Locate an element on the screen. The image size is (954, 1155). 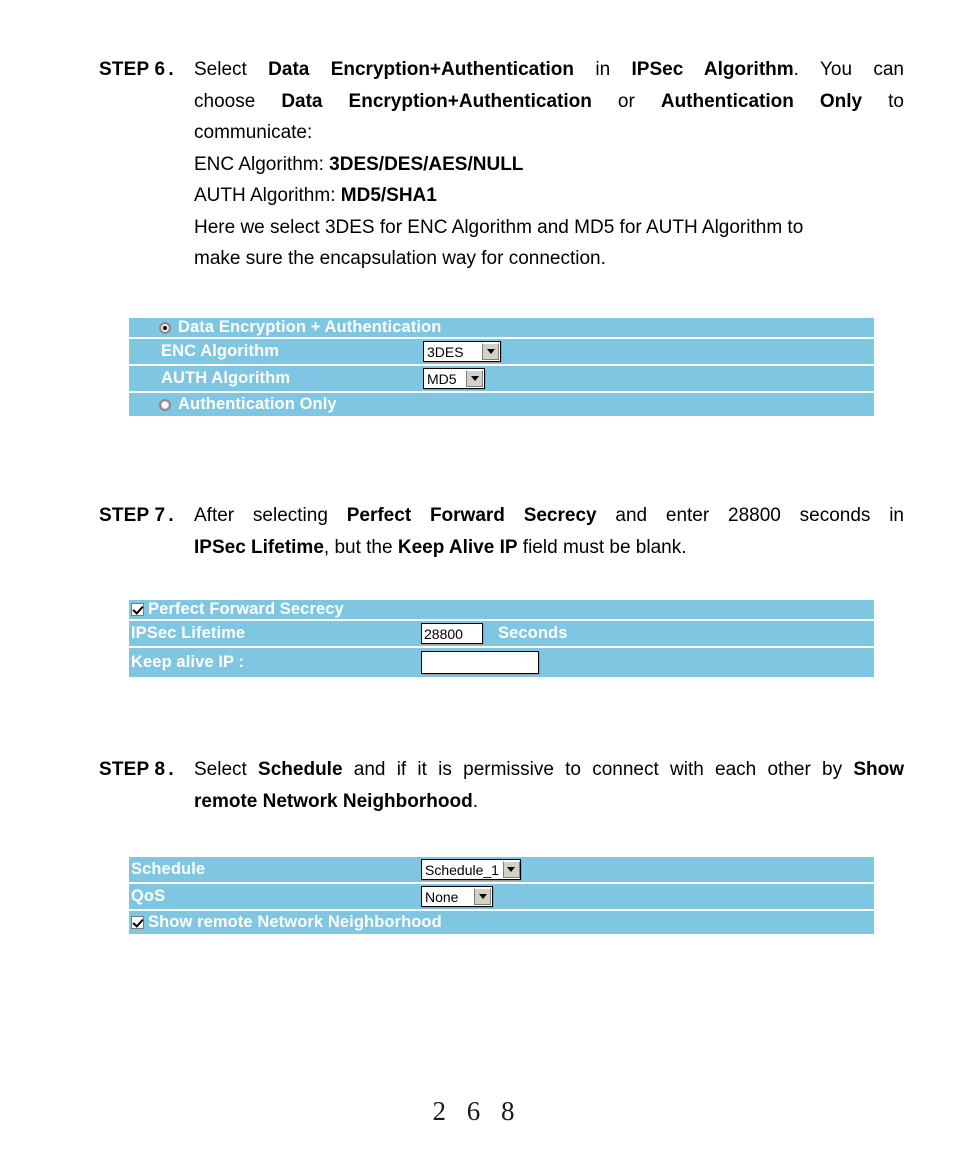
text-fragment: in is located at coordinates (603, 69).